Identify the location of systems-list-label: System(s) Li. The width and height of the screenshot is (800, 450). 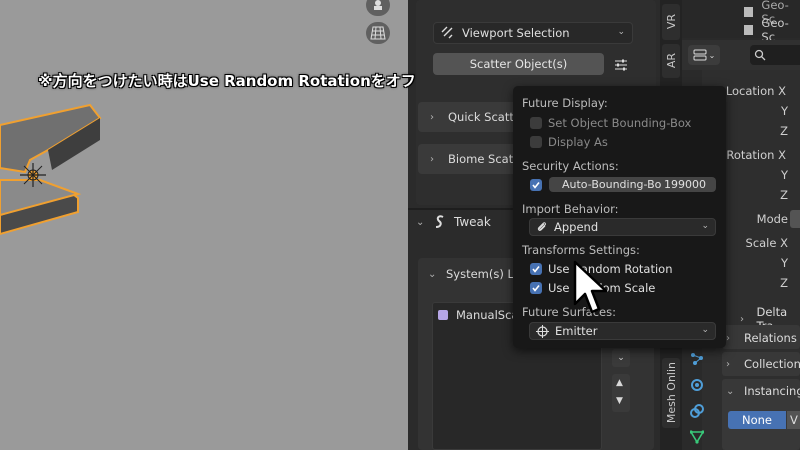
(482, 274).